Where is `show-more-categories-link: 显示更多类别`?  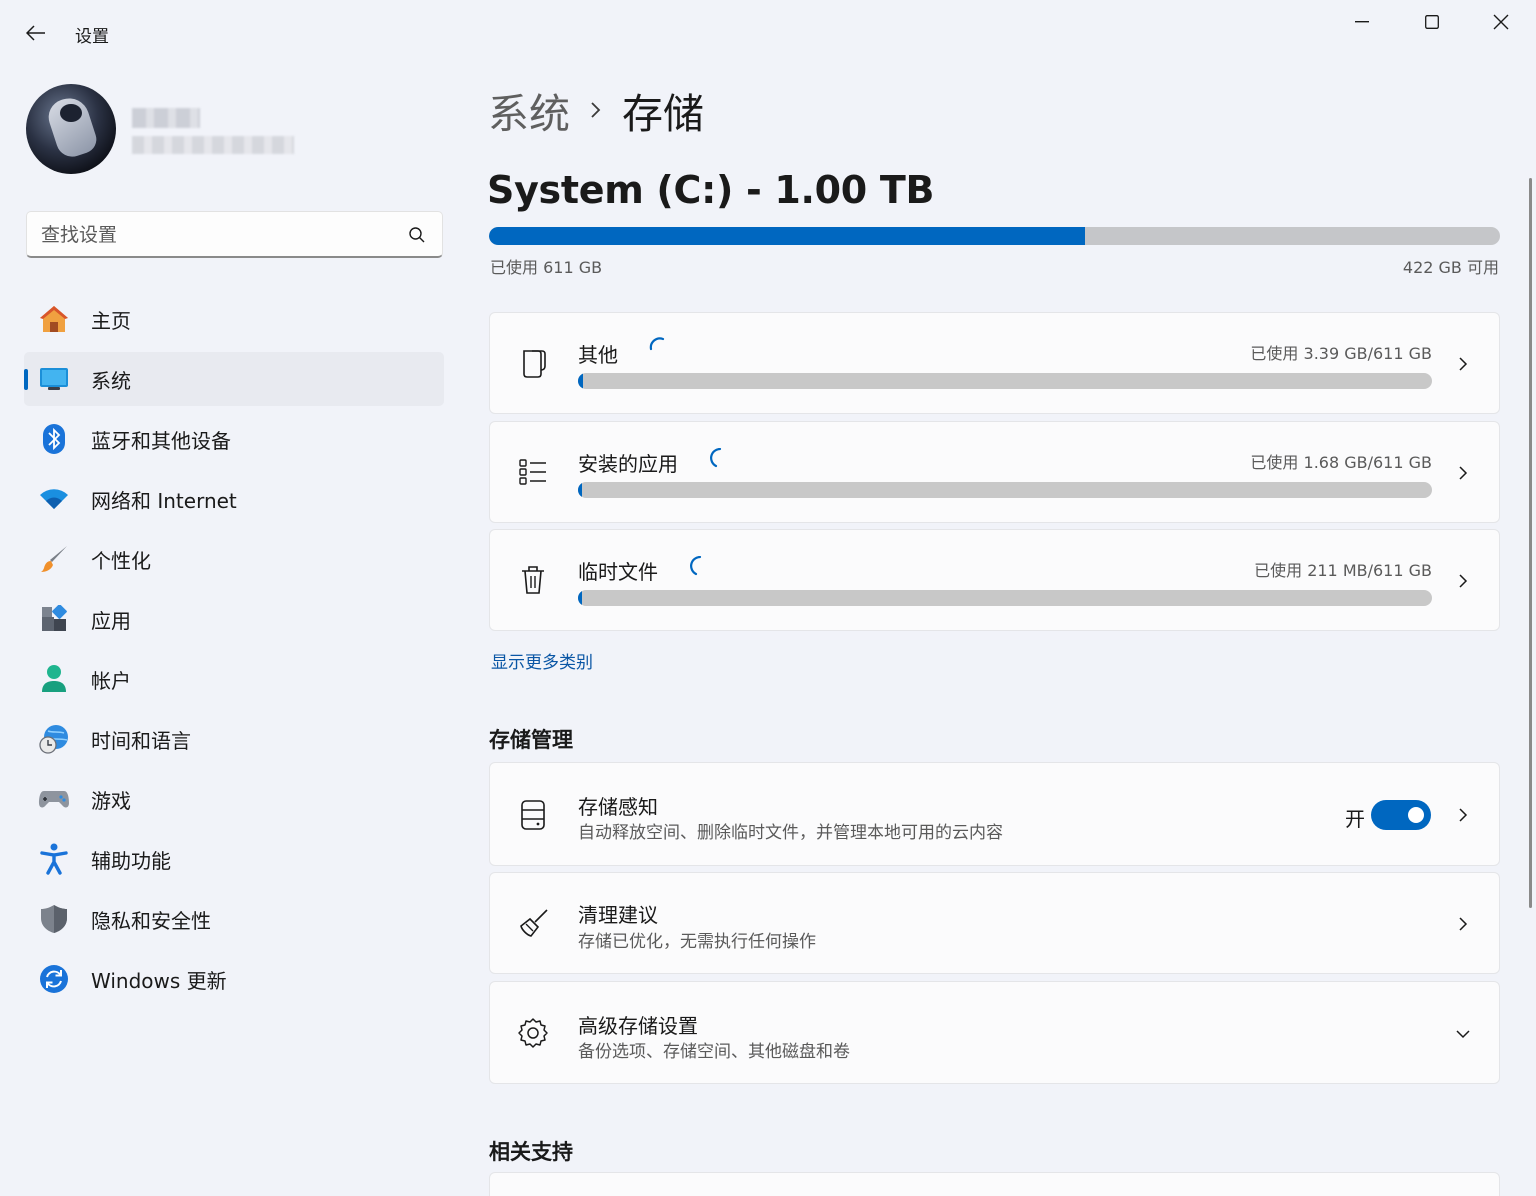
show-more-categories-link: 显示更多类别 is located at coordinates (542, 660).